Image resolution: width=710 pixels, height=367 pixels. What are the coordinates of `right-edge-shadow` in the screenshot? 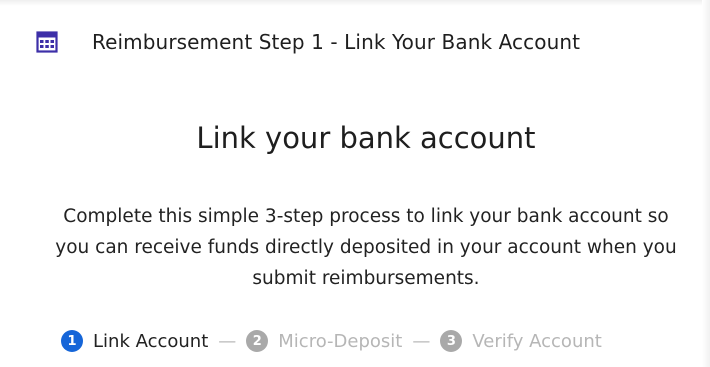 It's located at (706, 183).